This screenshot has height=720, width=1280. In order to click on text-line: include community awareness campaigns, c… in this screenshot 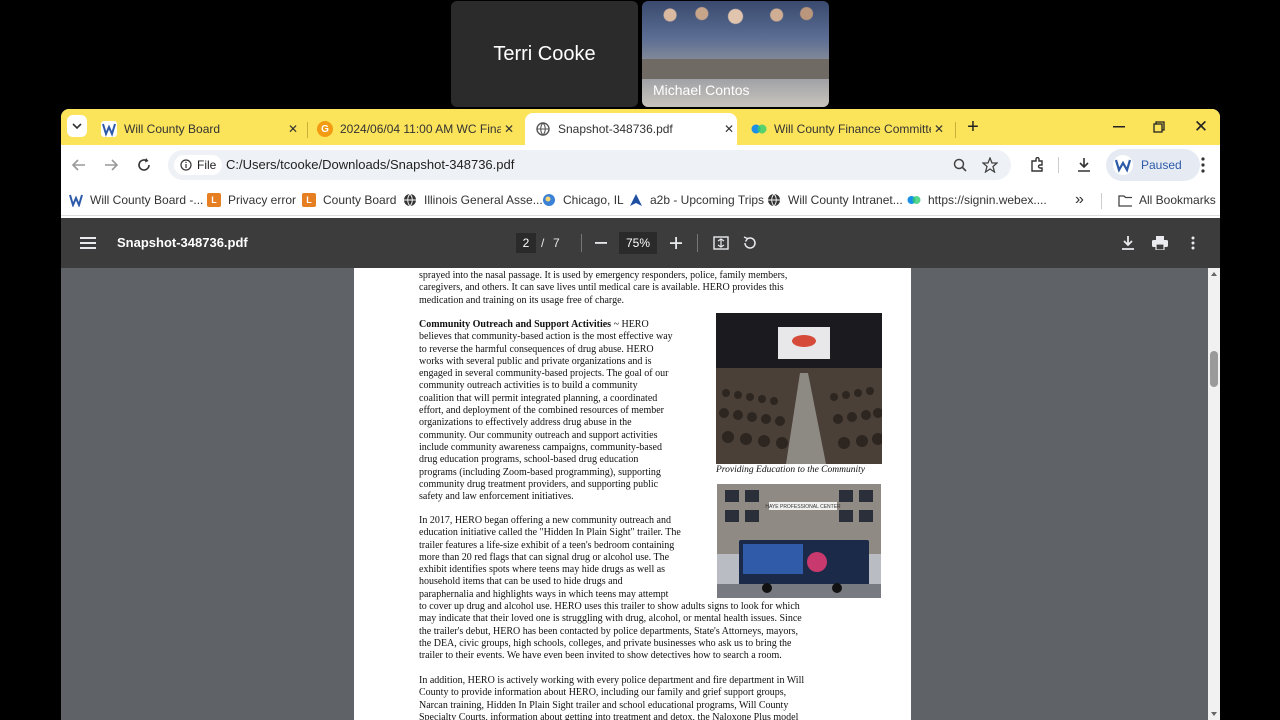, I will do `click(540, 447)`.